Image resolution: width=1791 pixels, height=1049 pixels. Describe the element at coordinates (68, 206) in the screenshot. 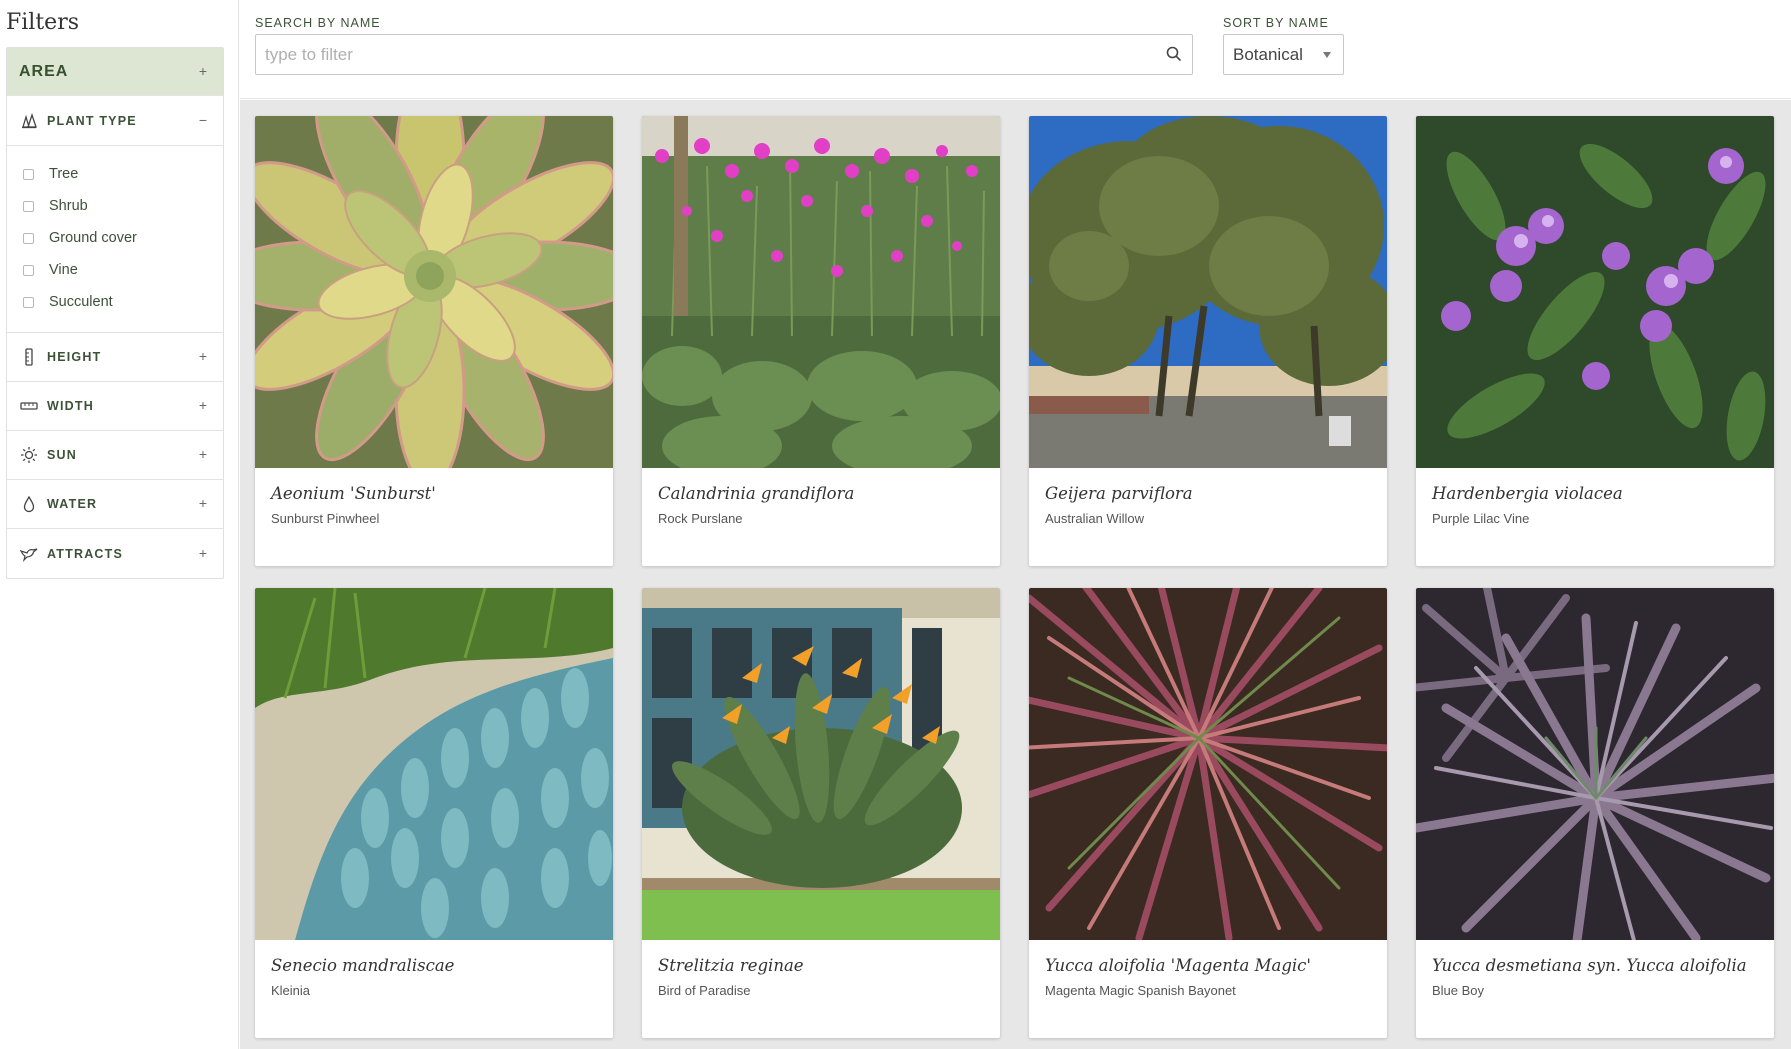

I see `option-label: Shrub` at that location.